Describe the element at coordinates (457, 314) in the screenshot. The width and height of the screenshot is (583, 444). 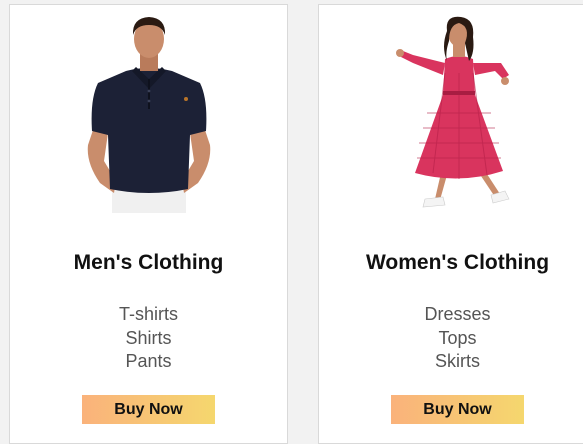
I see `category-item: Dresses` at that location.